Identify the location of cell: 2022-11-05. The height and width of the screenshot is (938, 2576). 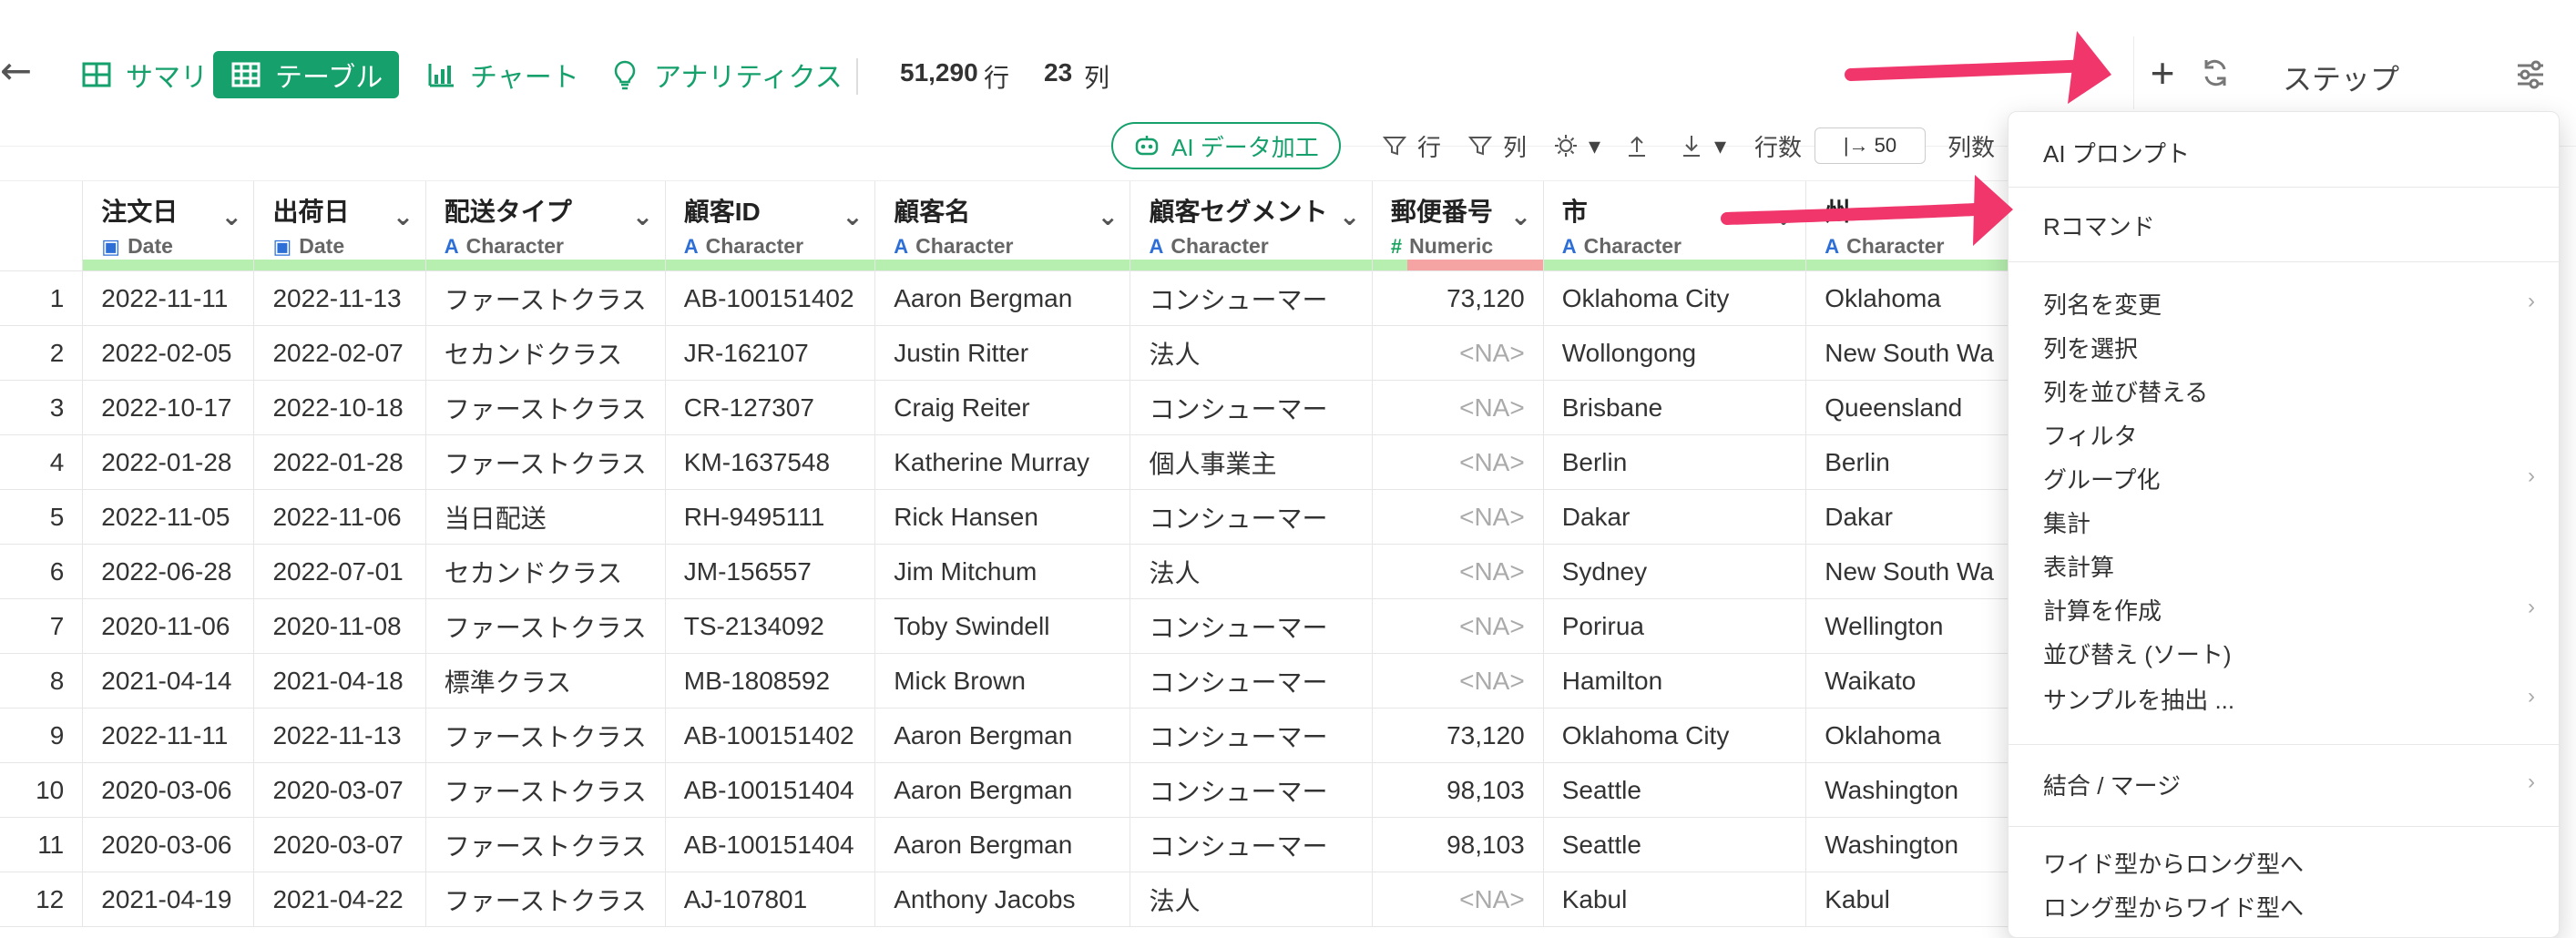
(168, 517).